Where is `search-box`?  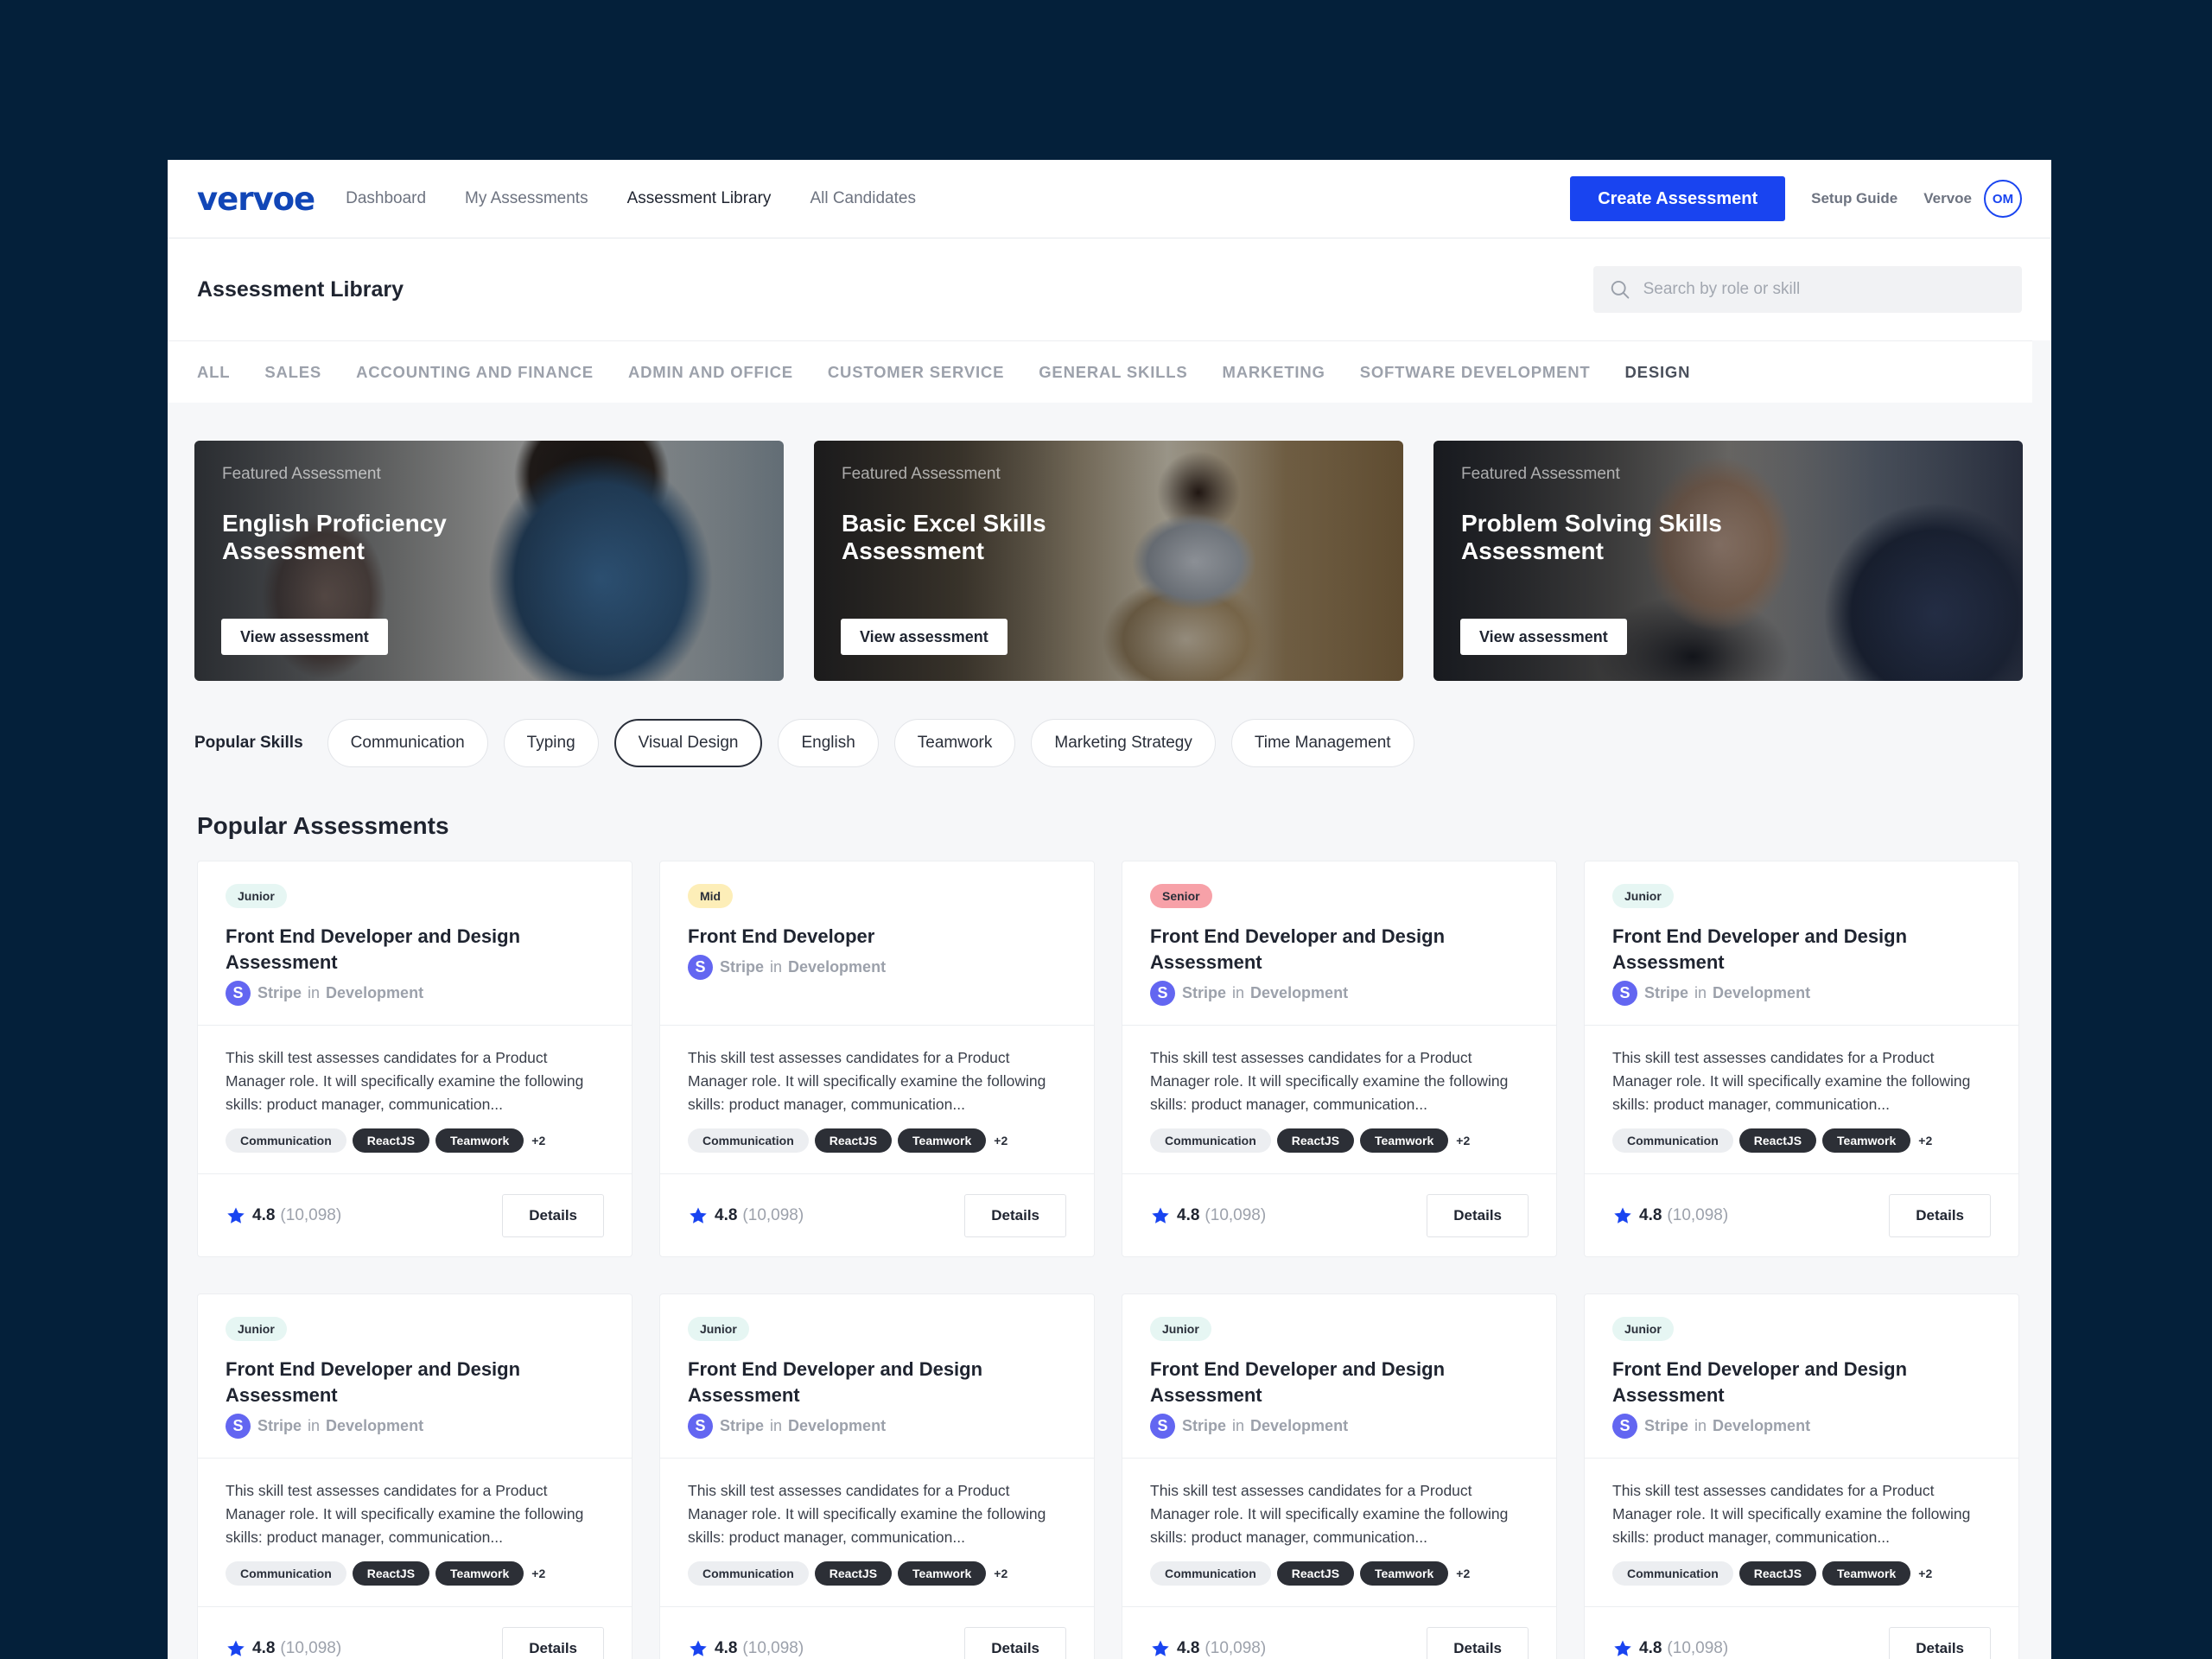 search-box is located at coordinates (1808, 289).